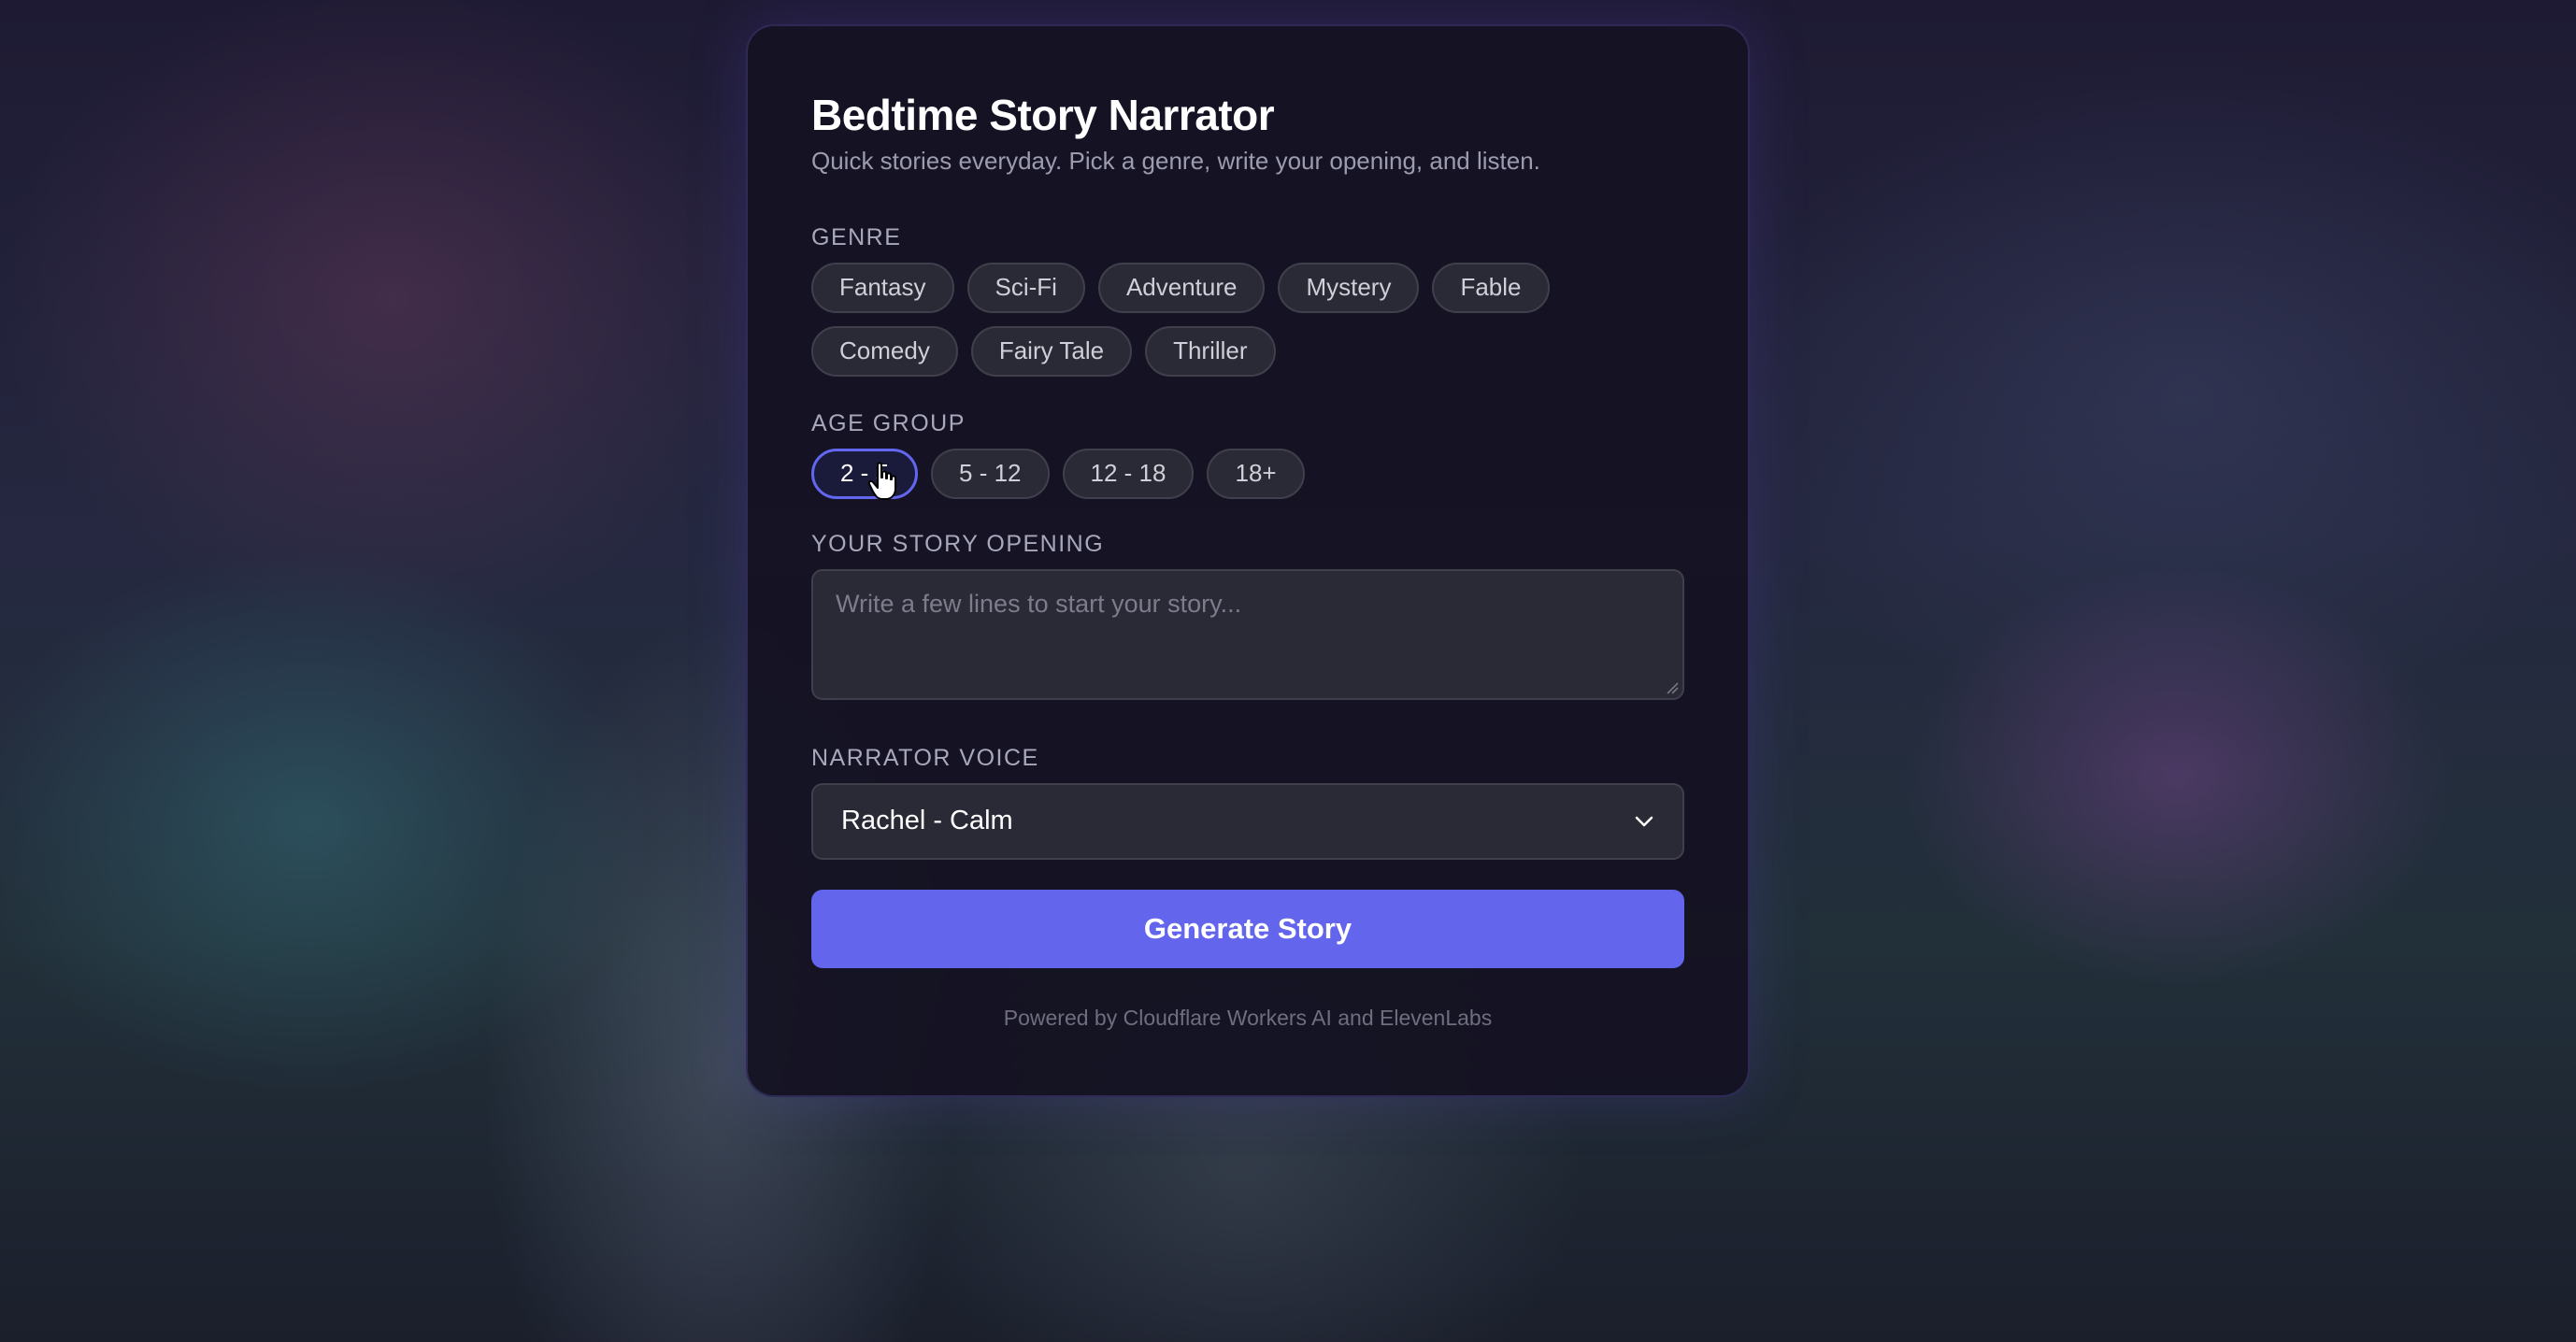  Describe the element at coordinates (925, 757) in the screenshot. I see `narrator-voice-label: NARRATOR VOICE` at that location.